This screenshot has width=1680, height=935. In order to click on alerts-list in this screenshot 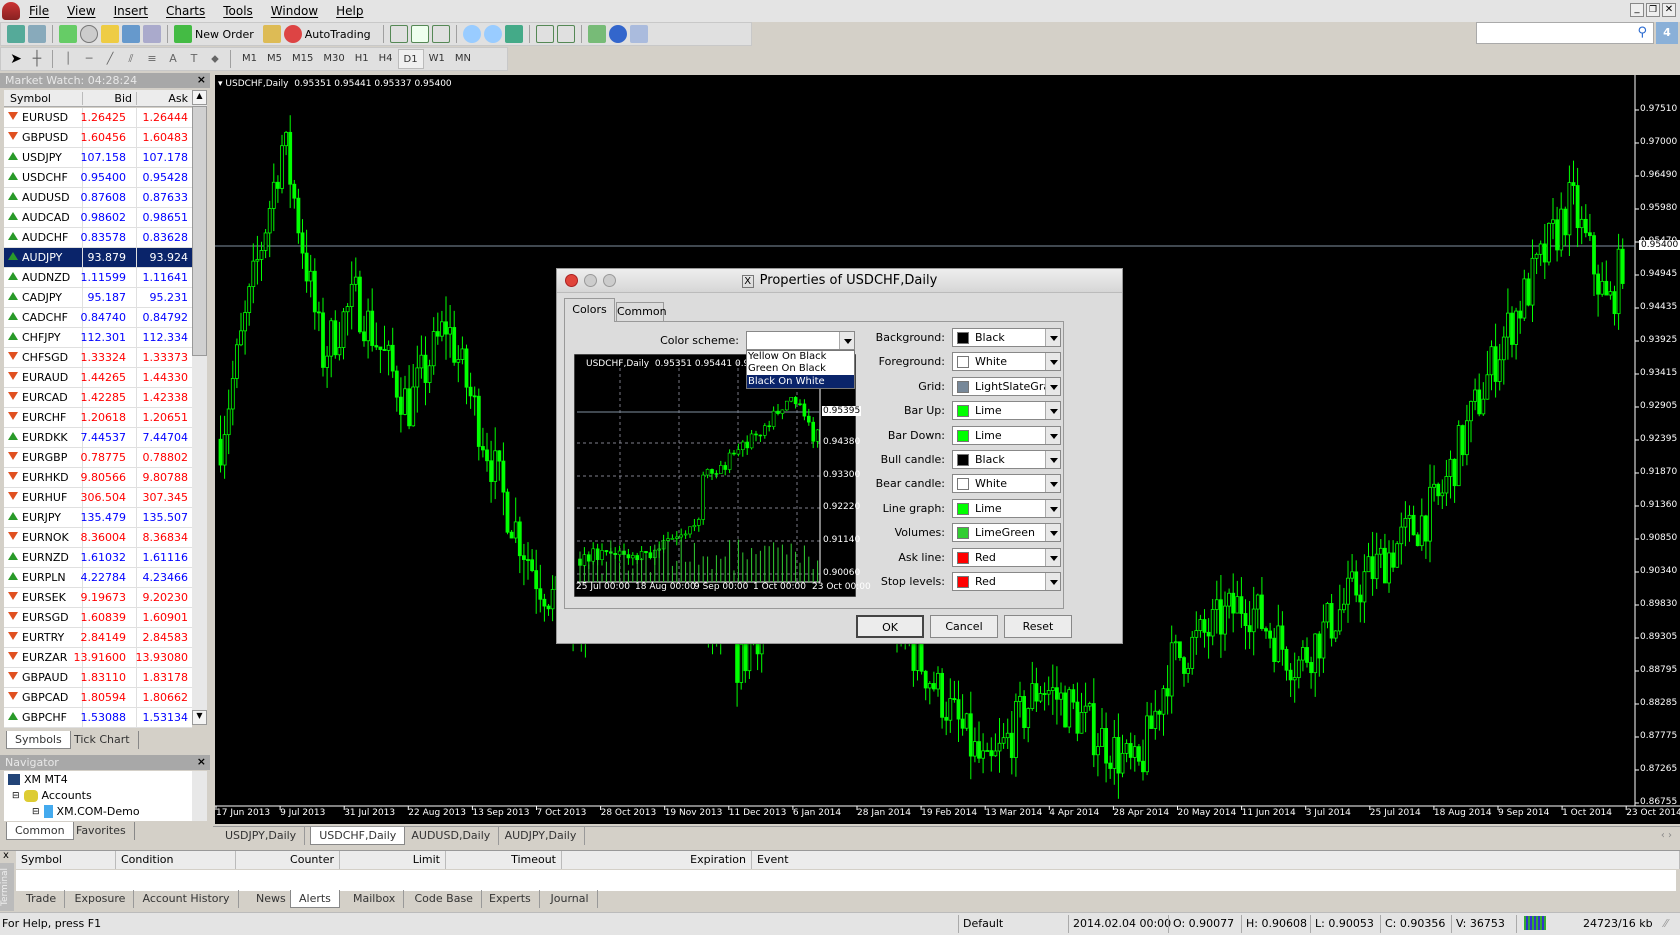, I will do `click(846, 880)`.